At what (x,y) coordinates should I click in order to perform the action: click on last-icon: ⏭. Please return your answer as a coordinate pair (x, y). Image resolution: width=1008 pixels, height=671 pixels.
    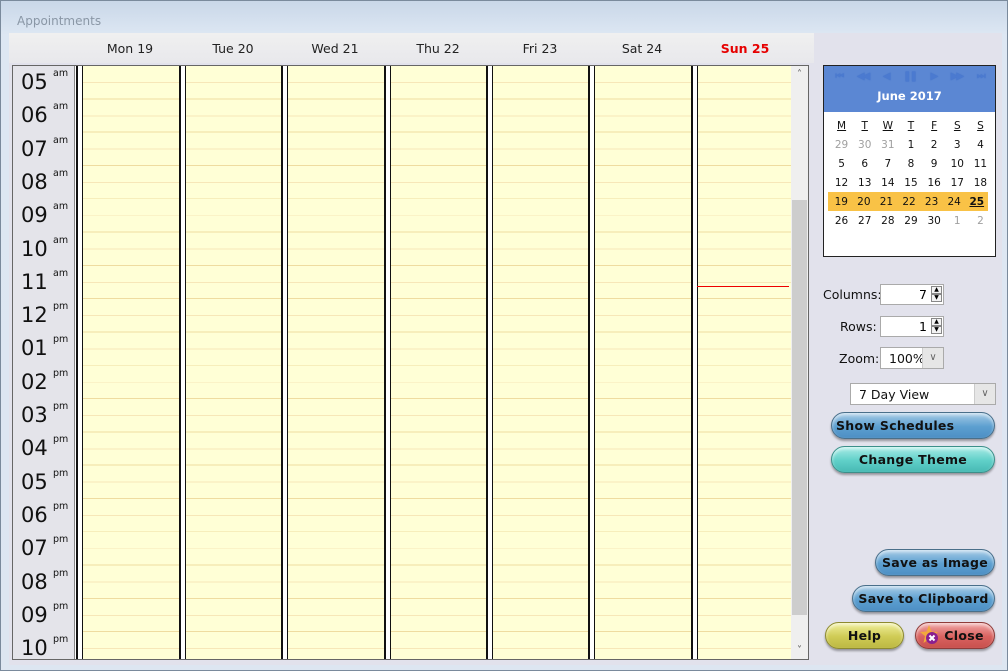
    Looking at the image, I should click on (981, 76).